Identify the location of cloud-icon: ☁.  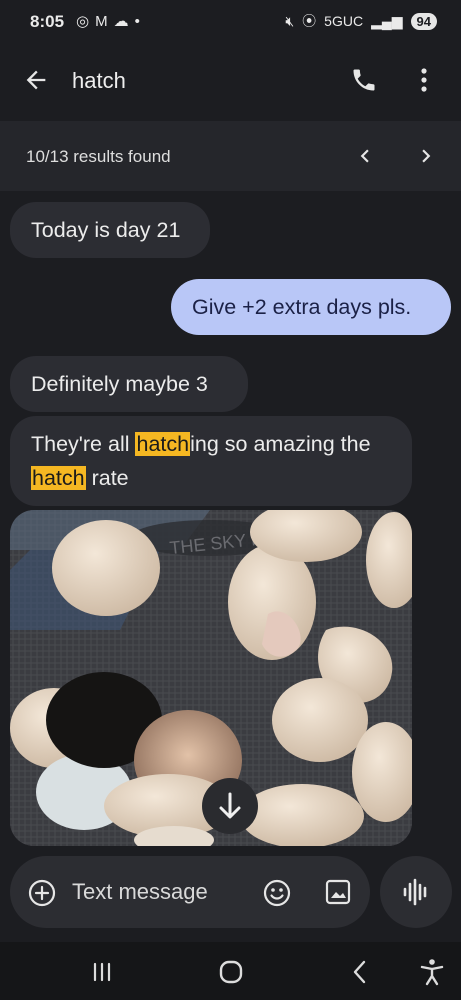
(121, 21).